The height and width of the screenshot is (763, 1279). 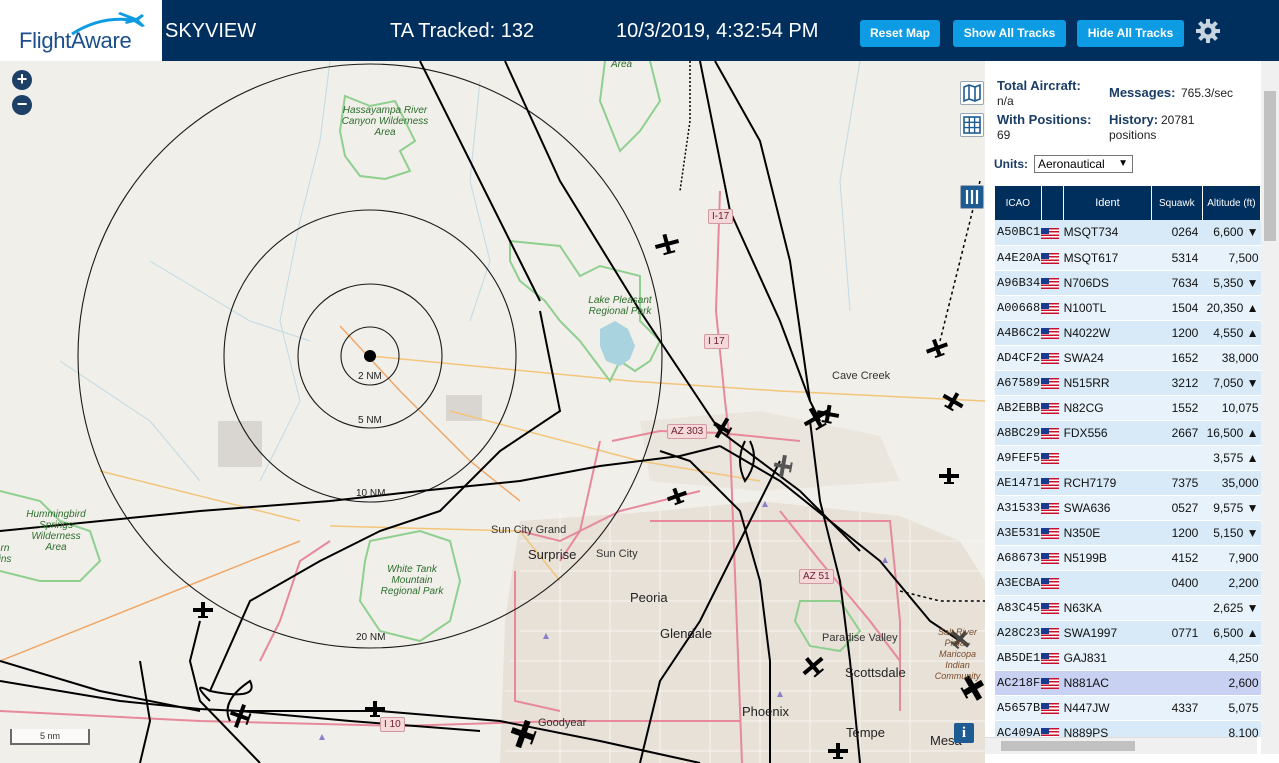 What do you see at coordinates (1208, 31) in the screenshot?
I see `gear-icon` at bounding box center [1208, 31].